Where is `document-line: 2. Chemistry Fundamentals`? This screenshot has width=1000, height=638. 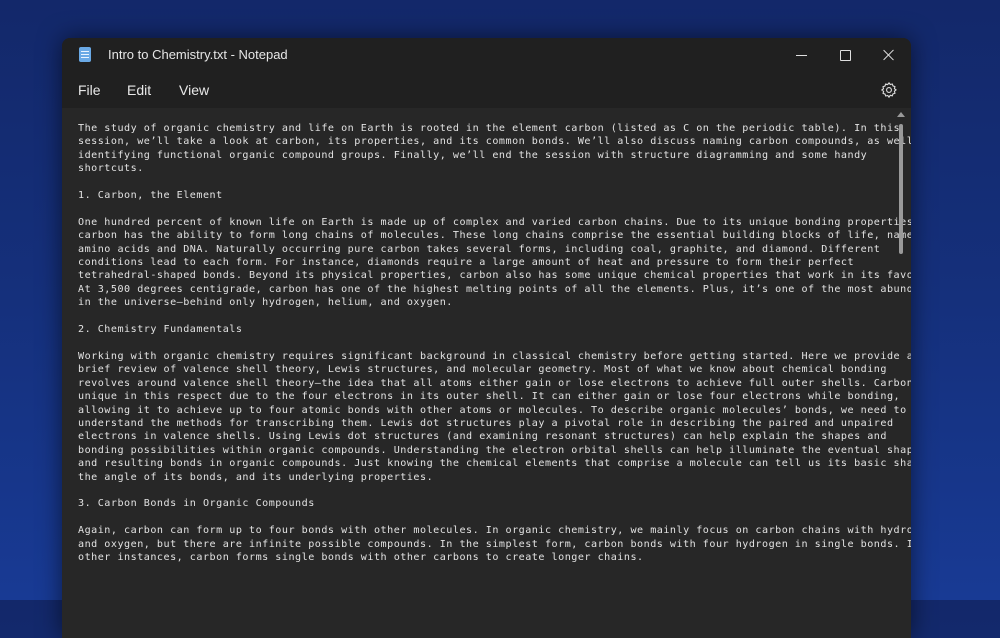
document-line: 2. Chemistry Fundamentals is located at coordinates (160, 330).